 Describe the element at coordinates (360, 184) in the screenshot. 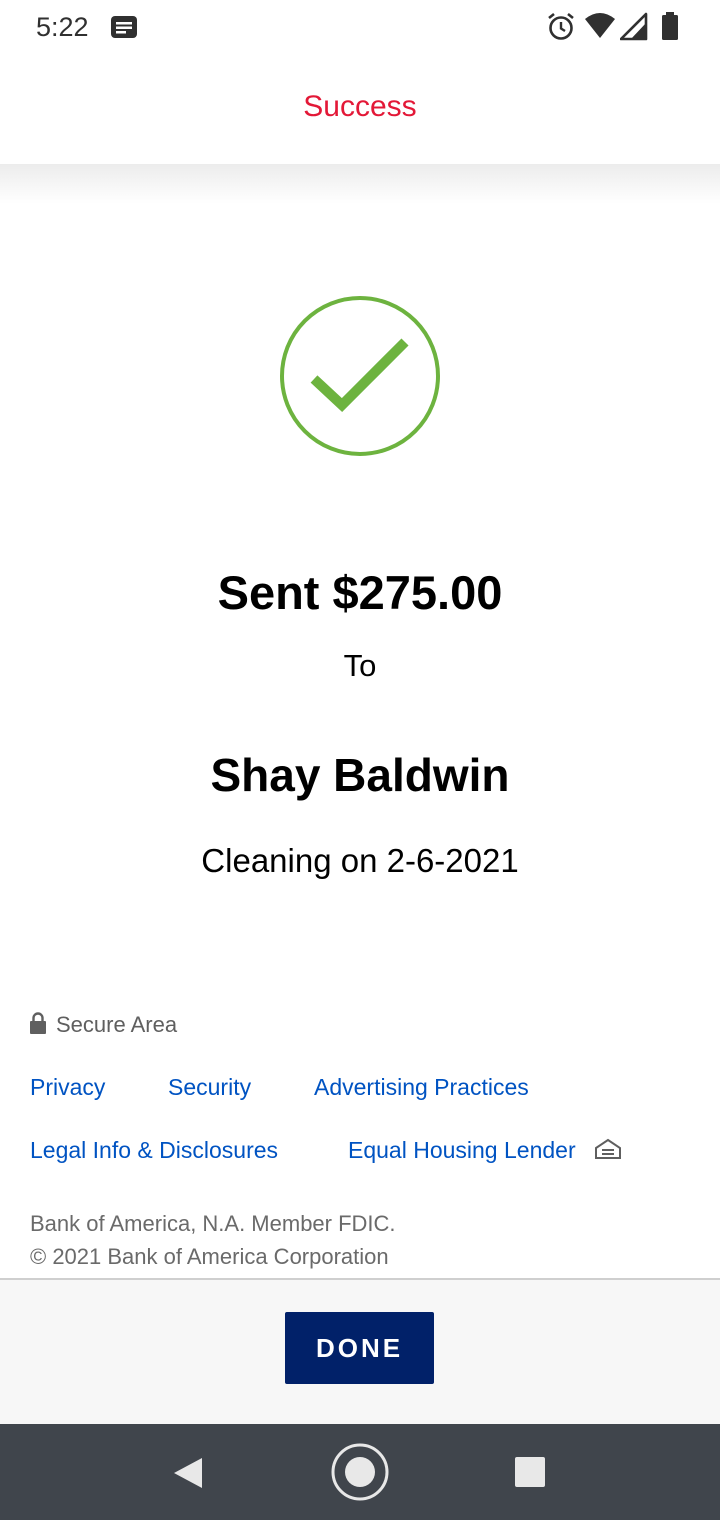

I see `header-shadow` at that location.